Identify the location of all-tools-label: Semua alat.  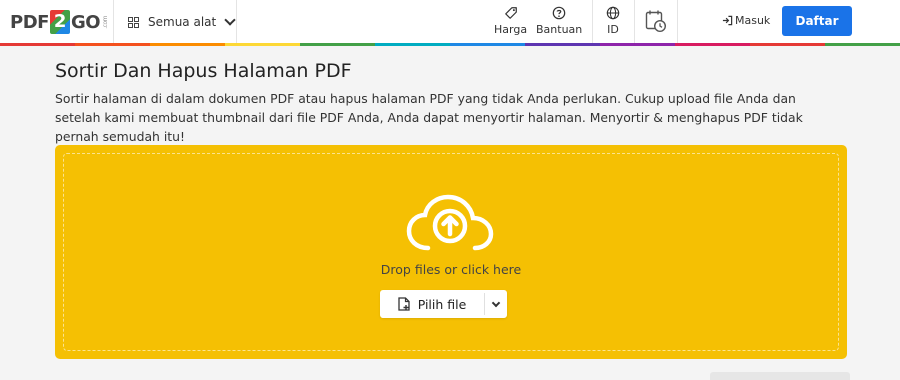
(182, 22).